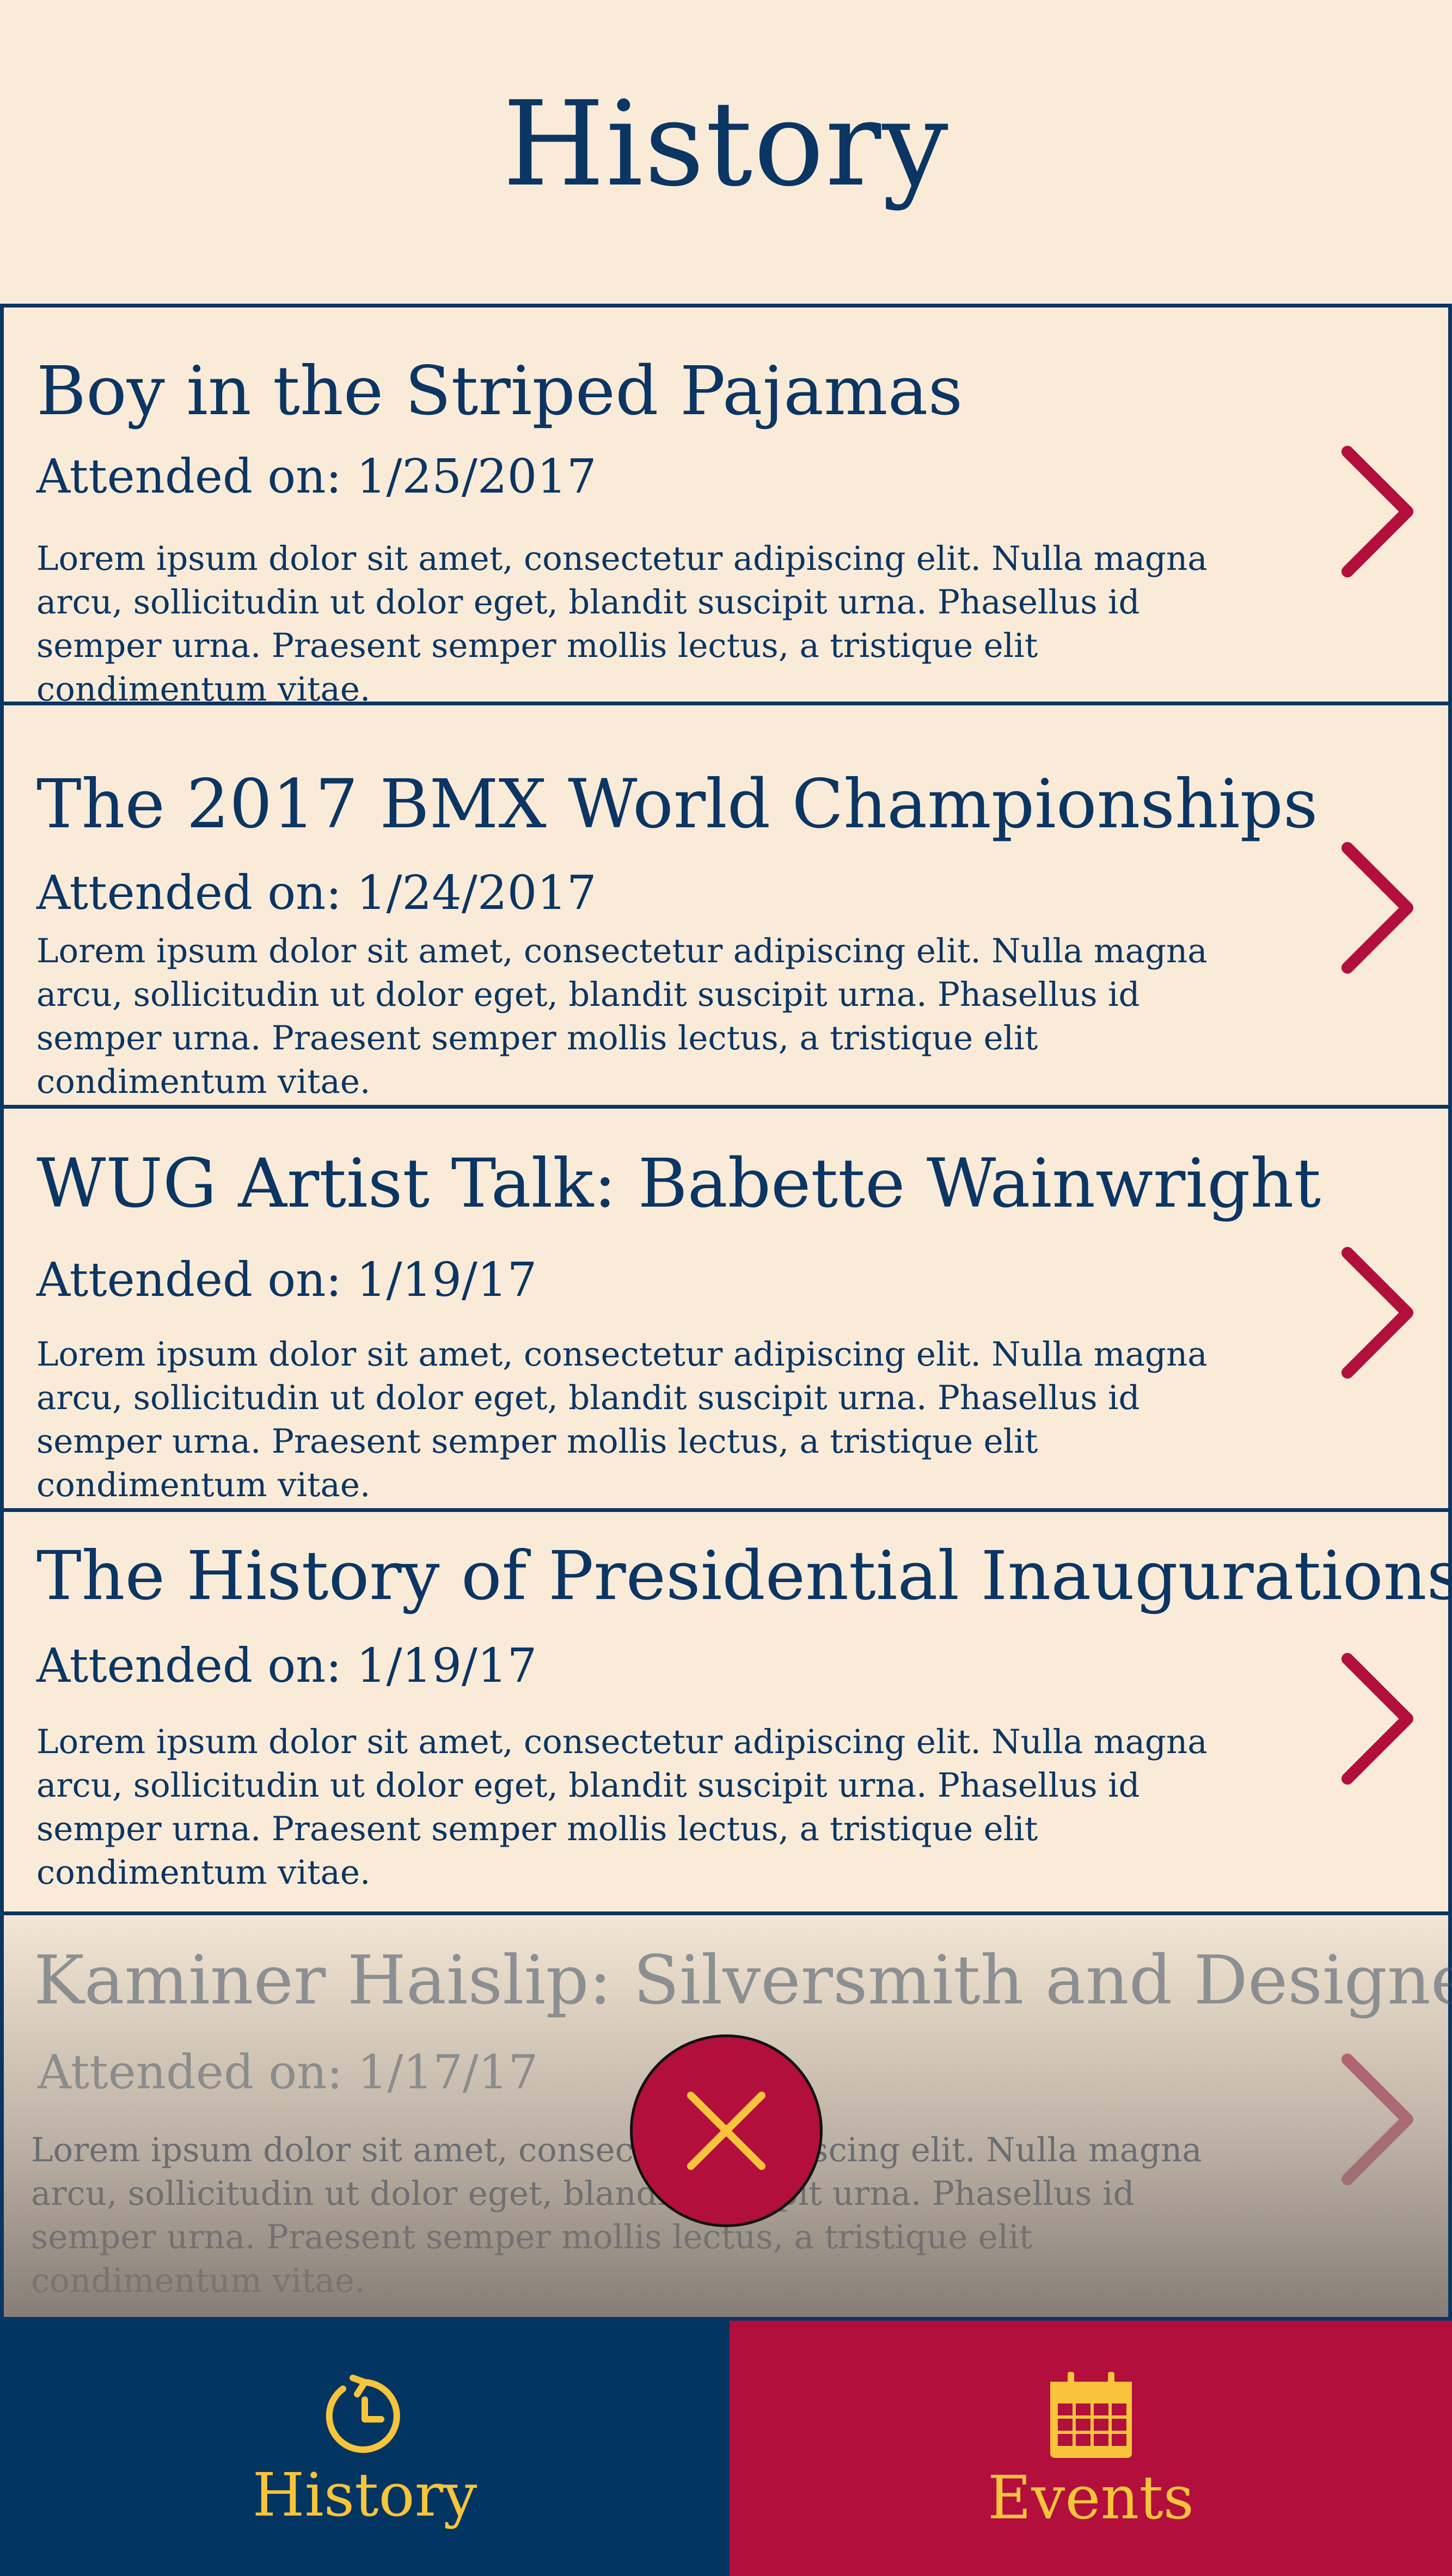  What do you see at coordinates (678, 1184) in the screenshot?
I see `event-title: WUG Artist Talk: Babette Wainwright` at bounding box center [678, 1184].